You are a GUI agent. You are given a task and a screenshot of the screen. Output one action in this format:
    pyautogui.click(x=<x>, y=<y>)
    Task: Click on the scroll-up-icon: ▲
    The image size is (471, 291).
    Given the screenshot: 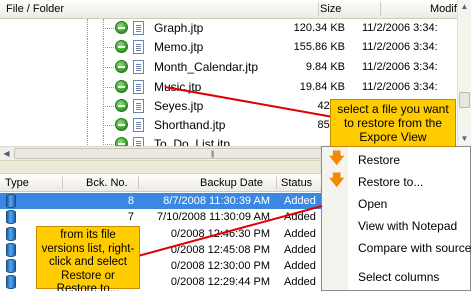 What is the action you would take?
    pyautogui.click(x=464, y=7)
    